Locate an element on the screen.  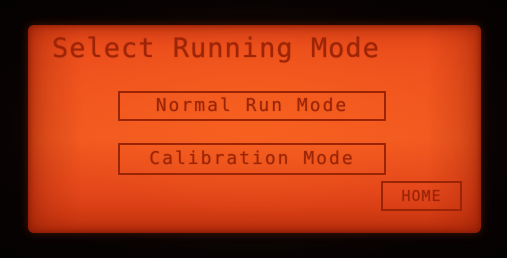
screen-title: Select Running Mode is located at coordinates (216, 48).